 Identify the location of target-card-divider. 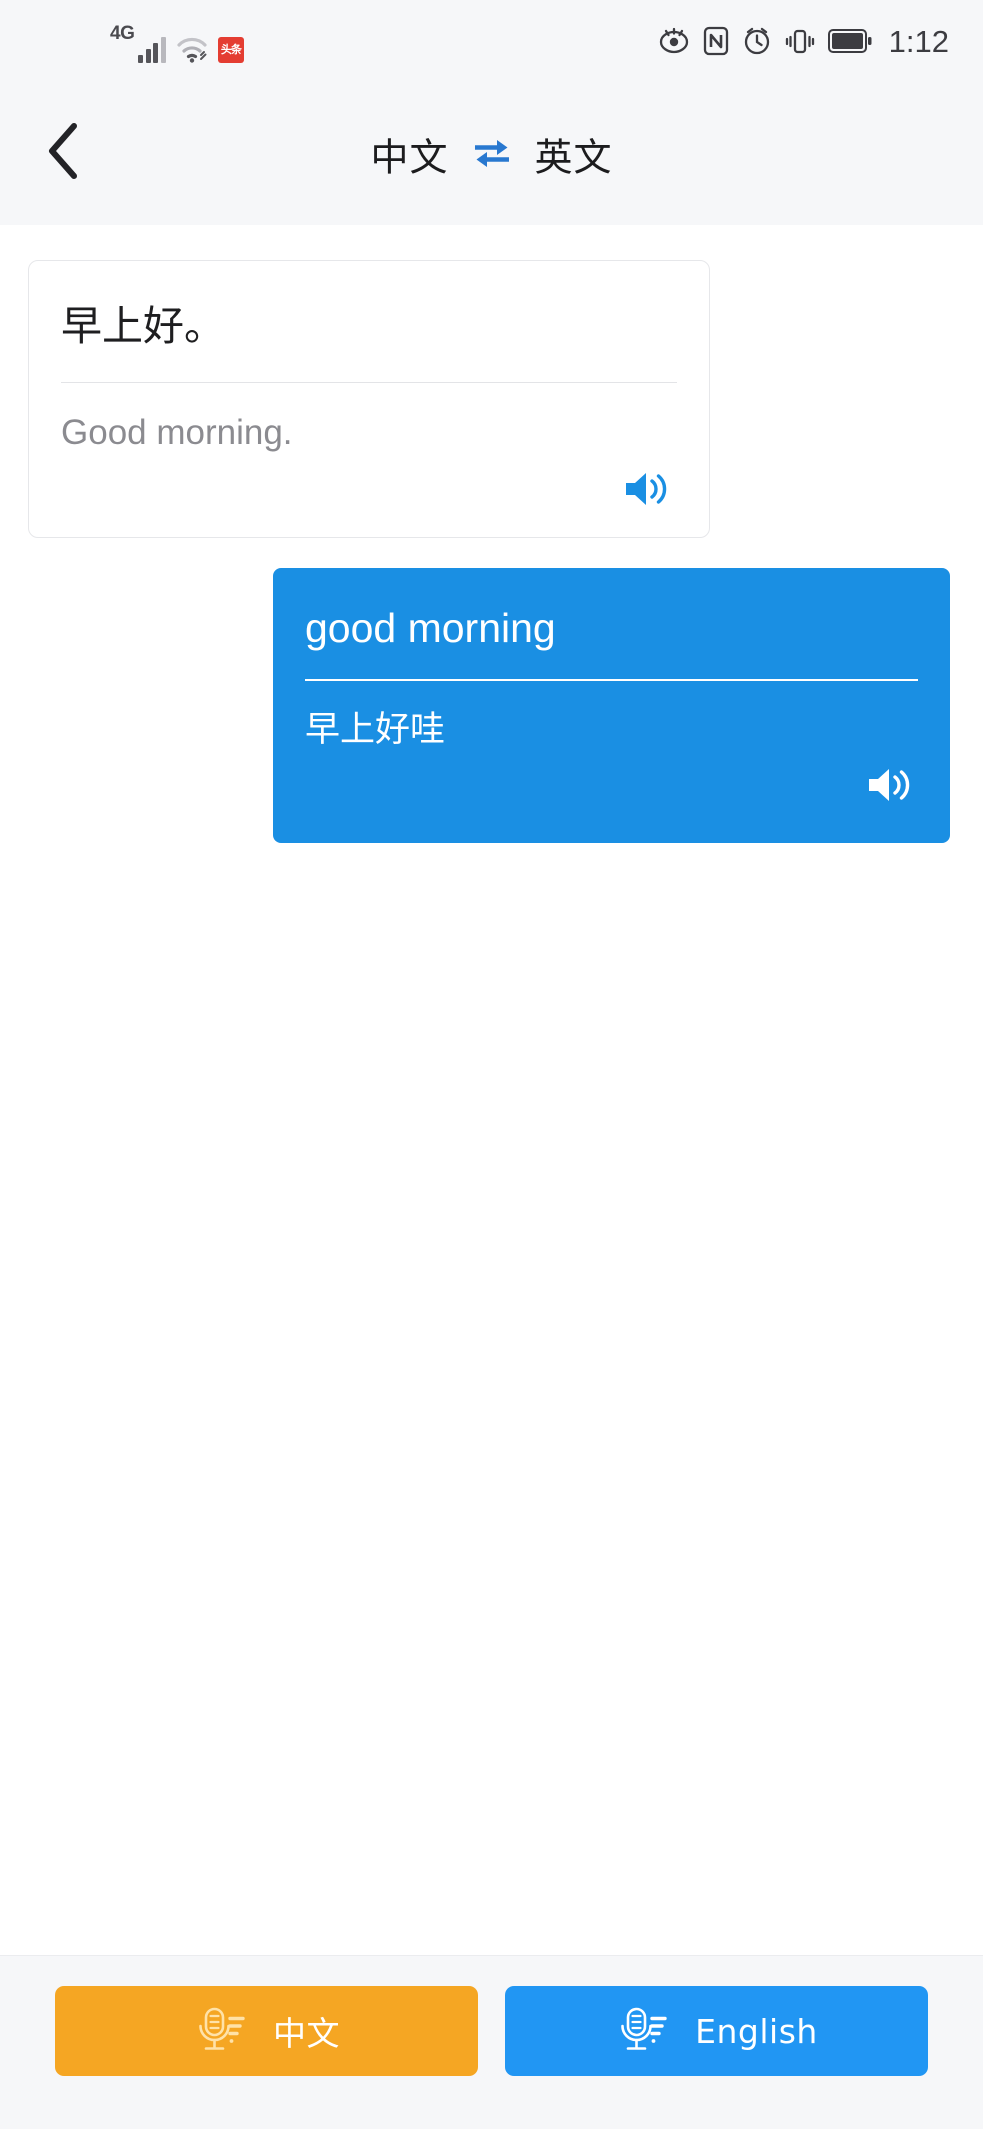
(611, 680).